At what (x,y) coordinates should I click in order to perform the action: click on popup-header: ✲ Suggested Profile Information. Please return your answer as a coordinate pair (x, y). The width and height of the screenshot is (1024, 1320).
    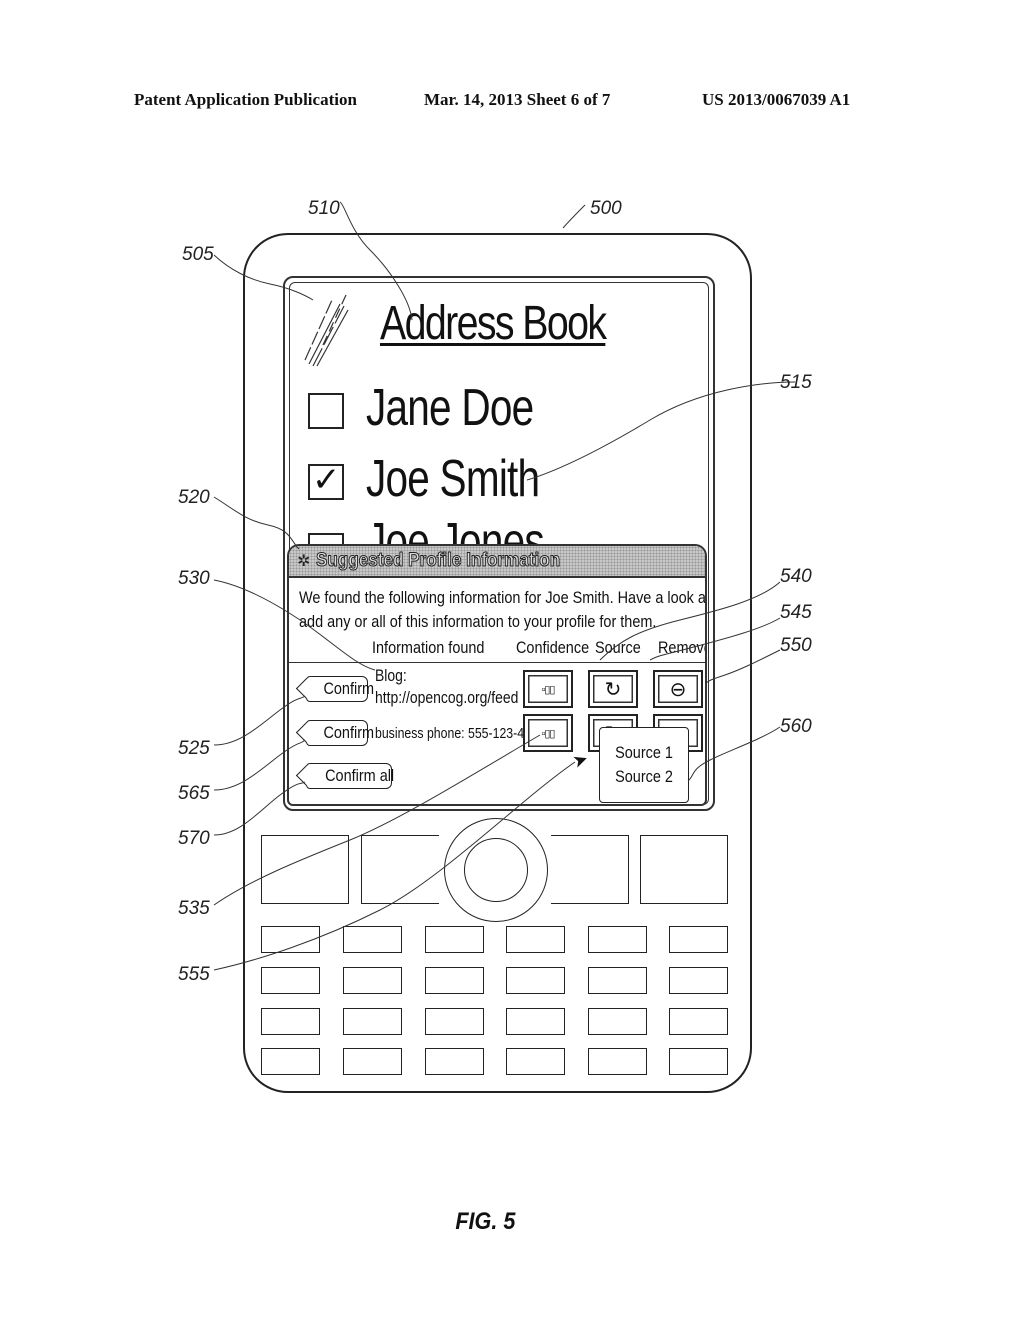
    Looking at the image, I should click on (497, 562).